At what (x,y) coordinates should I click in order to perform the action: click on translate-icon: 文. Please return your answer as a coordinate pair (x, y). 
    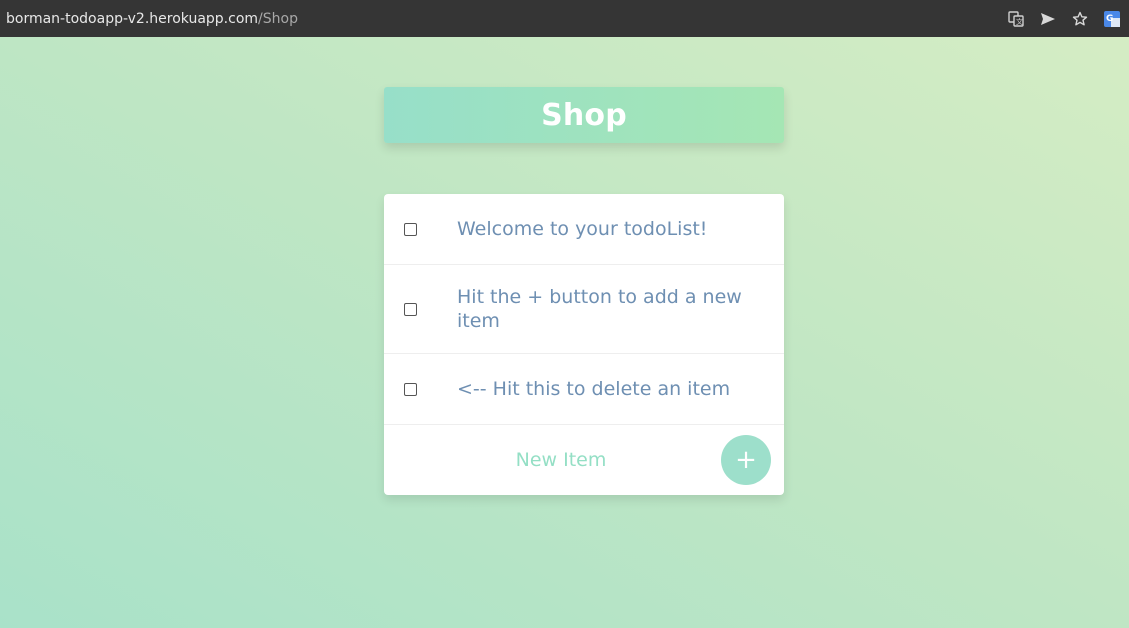
    Looking at the image, I should click on (1016, 19).